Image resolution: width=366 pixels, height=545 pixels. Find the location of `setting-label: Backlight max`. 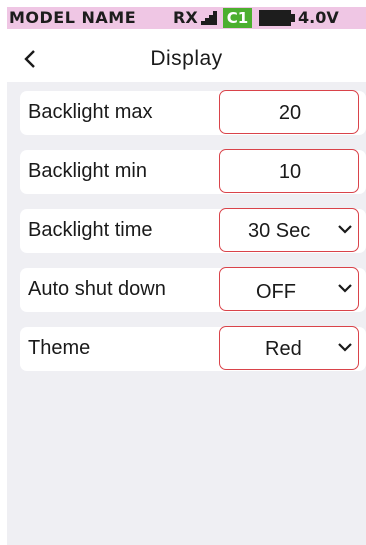

setting-label: Backlight max is located at coordinates (90, 112).